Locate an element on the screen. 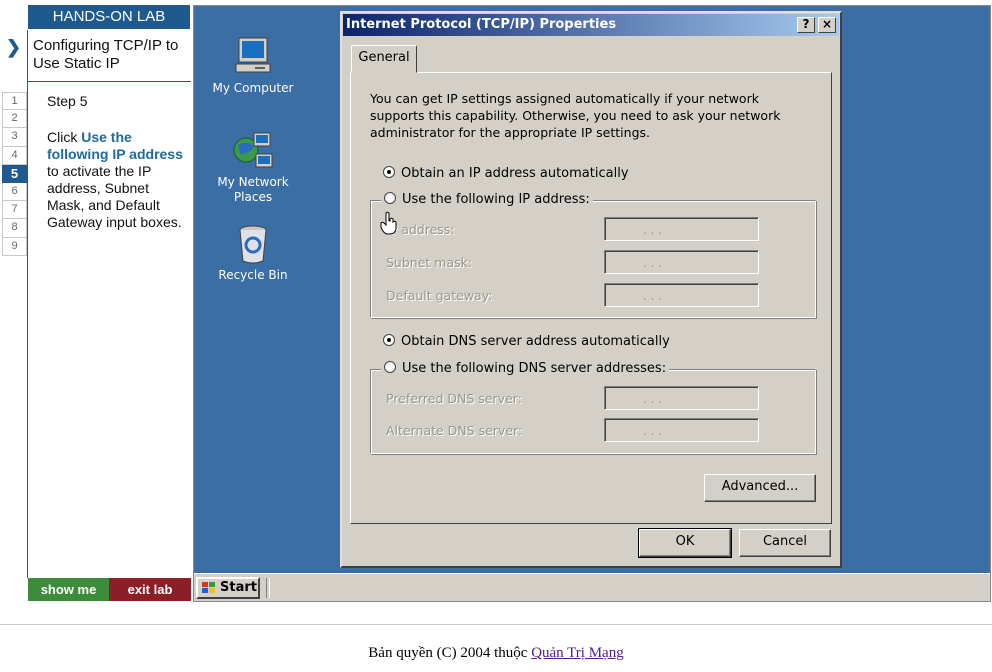 This screenshot has width=992, height=672. desktop-icon-label: My Computer is located at coordinates (253, 88).